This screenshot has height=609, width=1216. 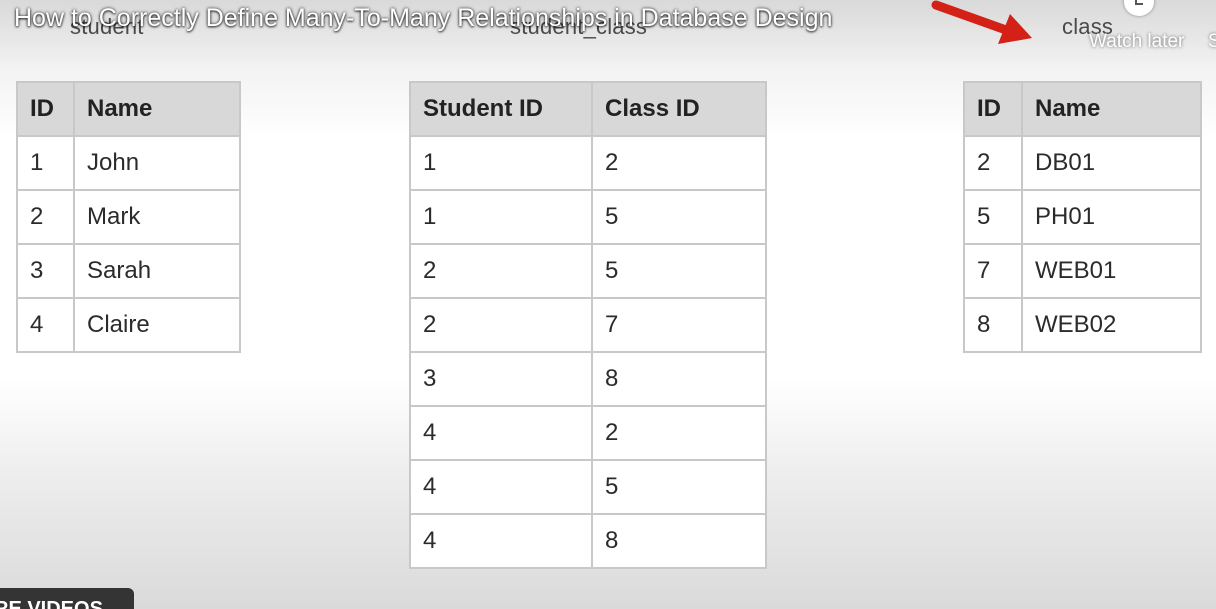 What do you see at coordinates (501, 109) in the screenshot?
I see `column-header: Student ID` at bounding box center [501, 109].